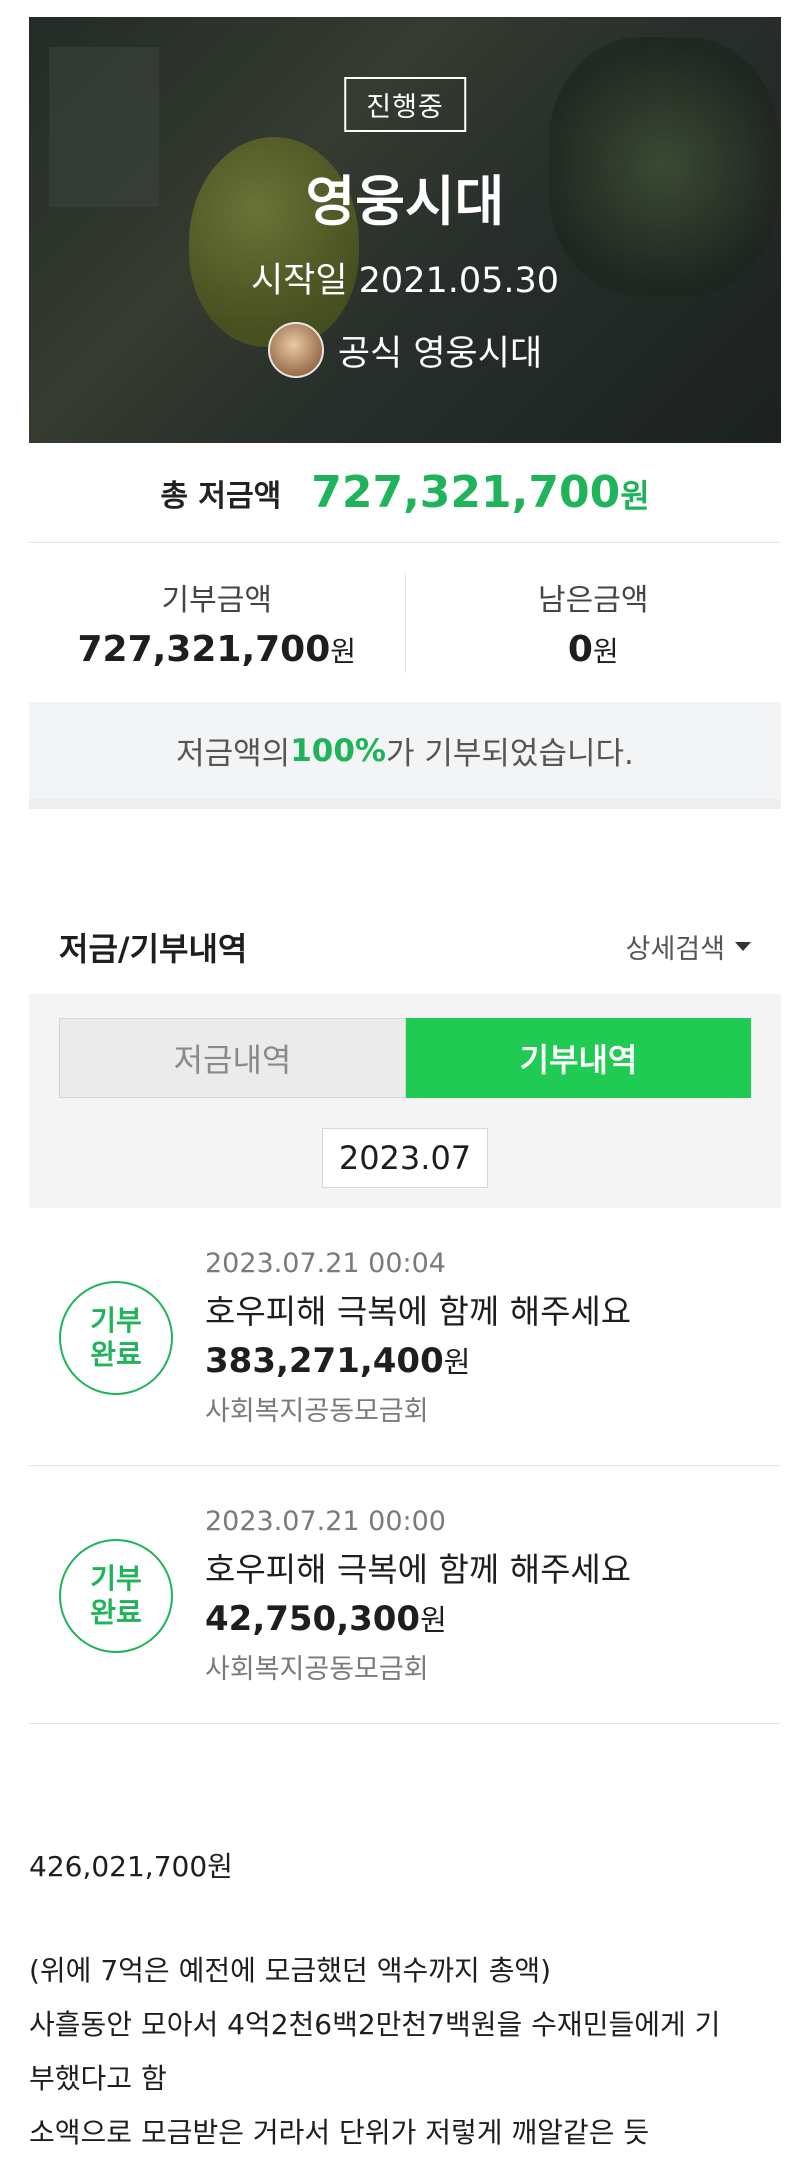 The width and height of the screenshot is (809, 2179). I want to click on post-line: 부했다고 함, so click(98, 2078).